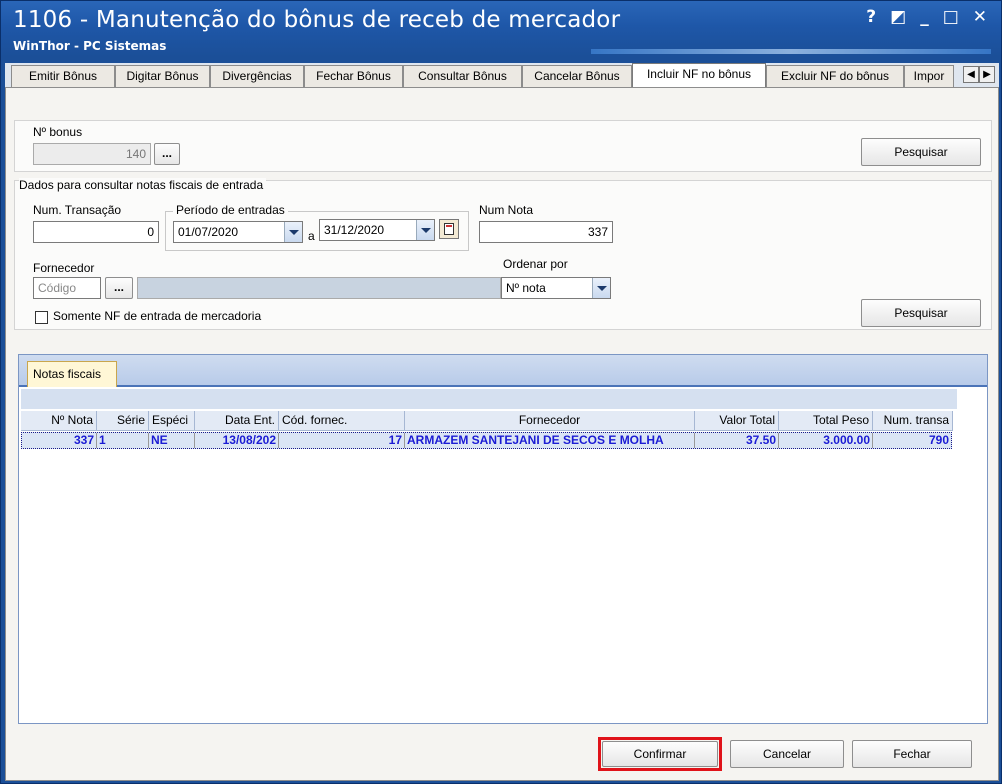 The width and height of the screenshot is (1002, 784). What do you see at coordinates (59, 421) in the screenshot?
I see `col-header-nota: Nº Nota` at bounding box center [59, 421].